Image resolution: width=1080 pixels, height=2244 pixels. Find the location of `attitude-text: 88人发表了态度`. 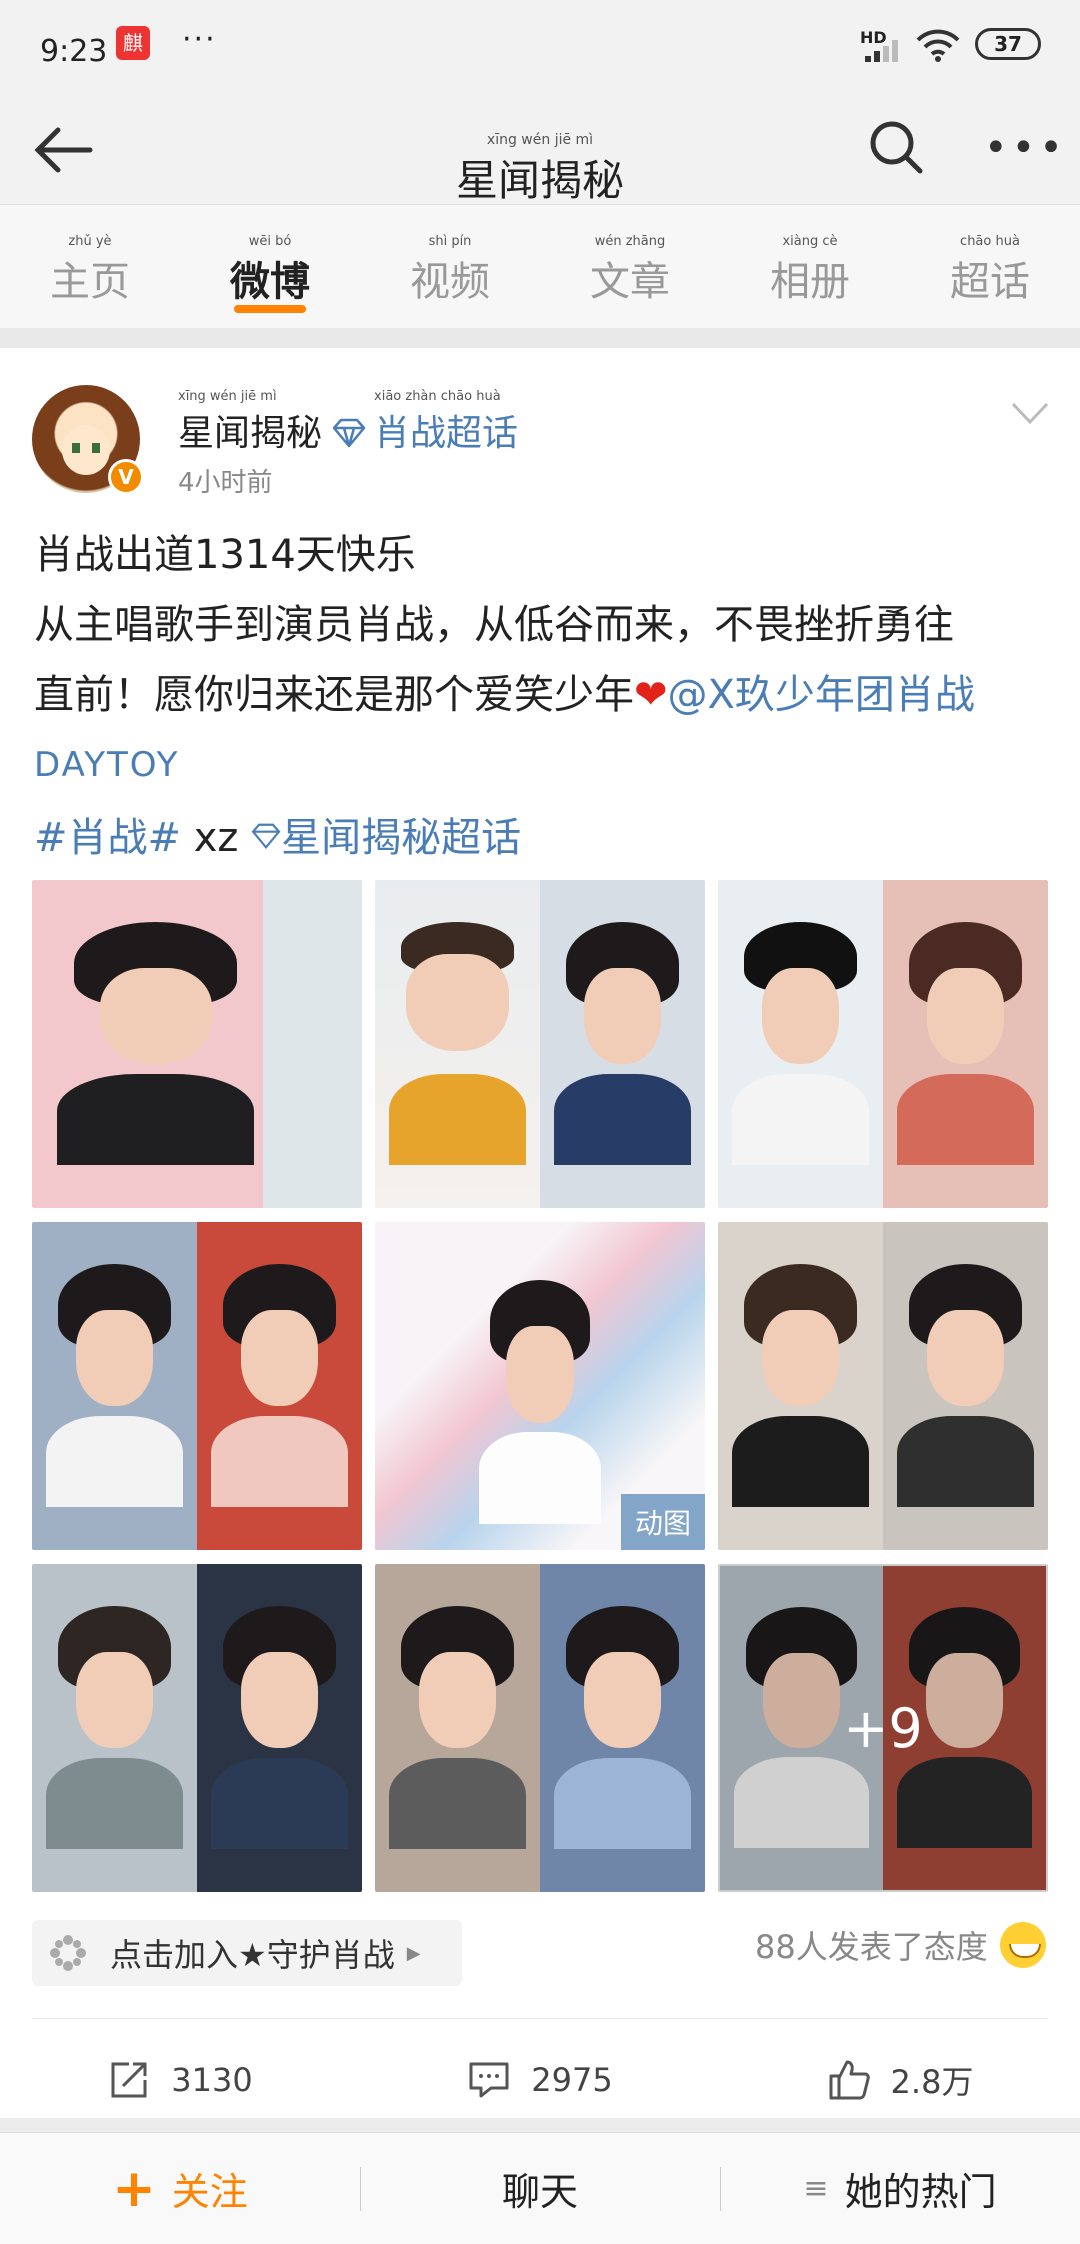

attitude-text: 88人发表了态度 is located at coordinates (871, 1947).